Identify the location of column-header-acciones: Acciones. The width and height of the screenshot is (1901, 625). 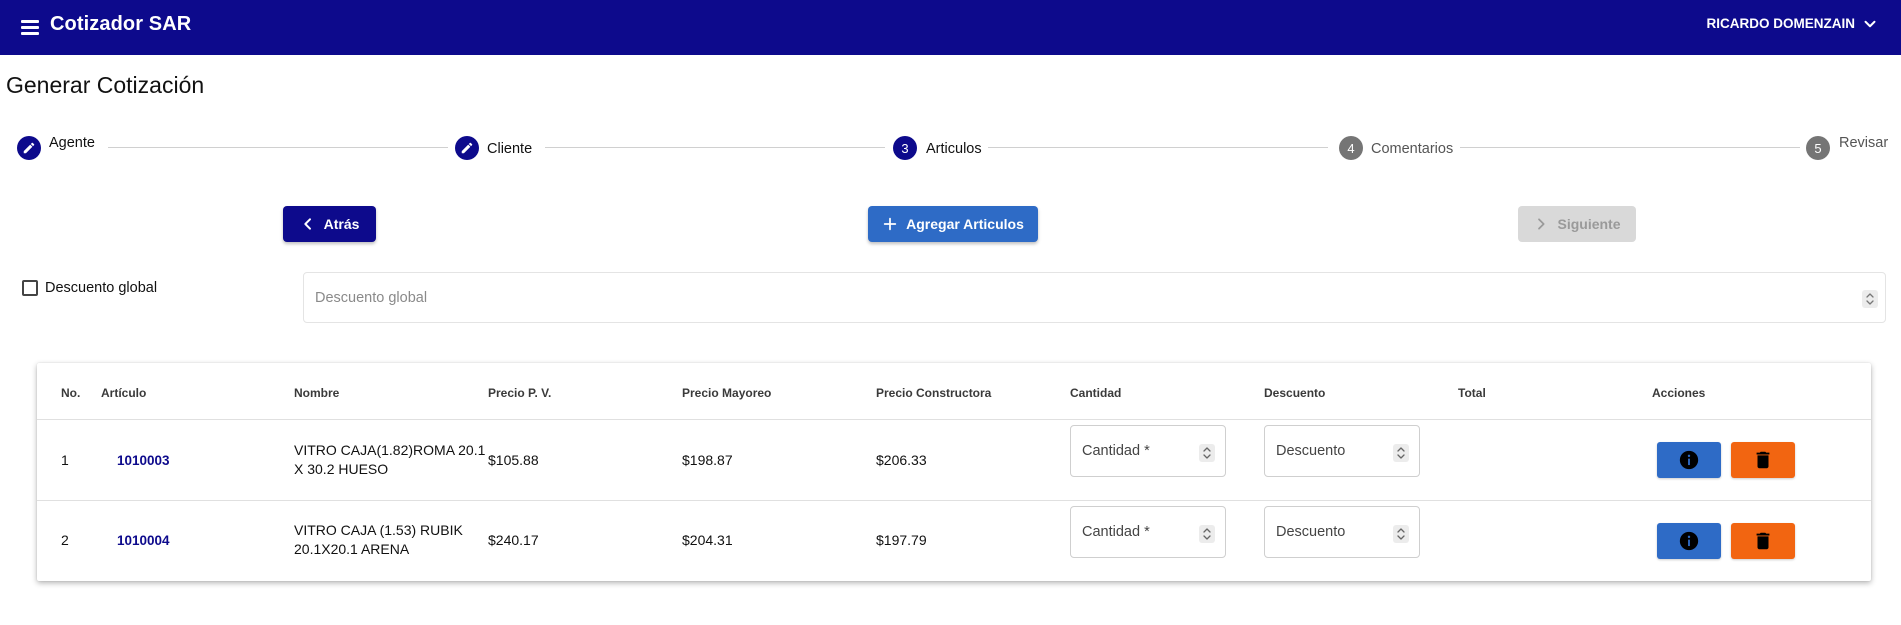
(1679, 393).